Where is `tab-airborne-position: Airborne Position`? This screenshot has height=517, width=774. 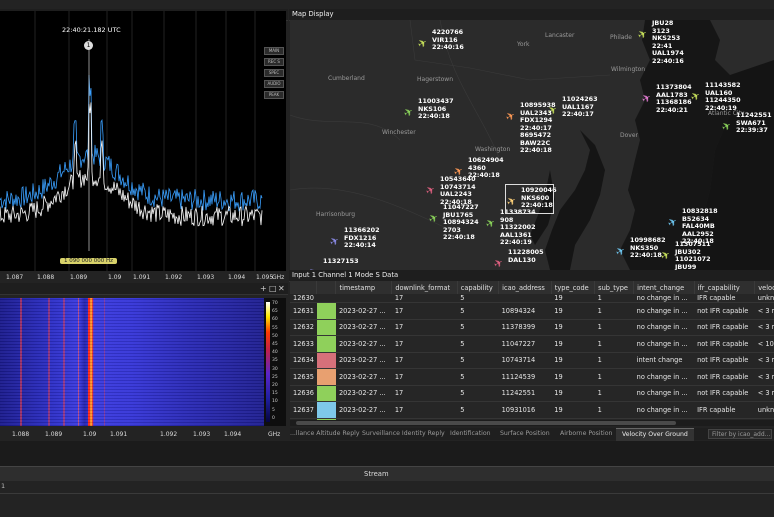
tab-airborne-position: Airborne Position is located at coordinates (587, 434).